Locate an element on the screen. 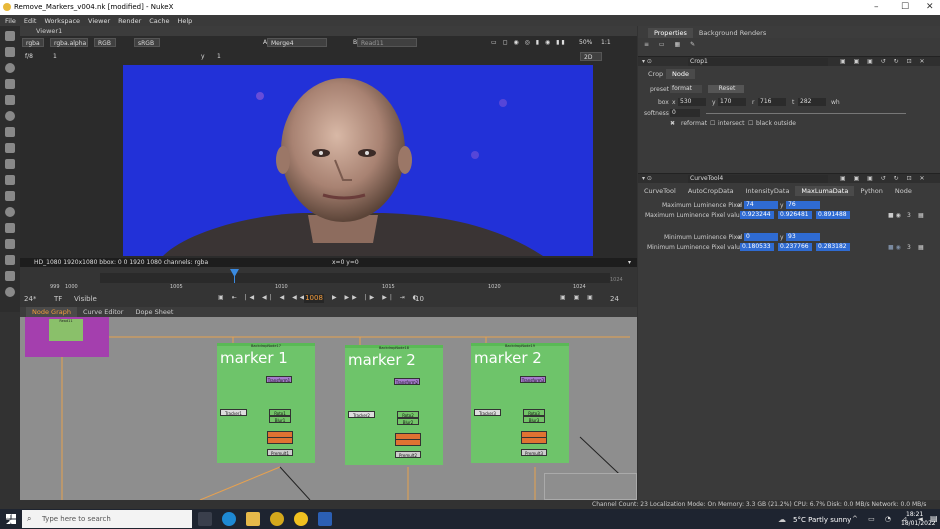  min-value-b: 0.283182 is located at coordinates (833, 247).